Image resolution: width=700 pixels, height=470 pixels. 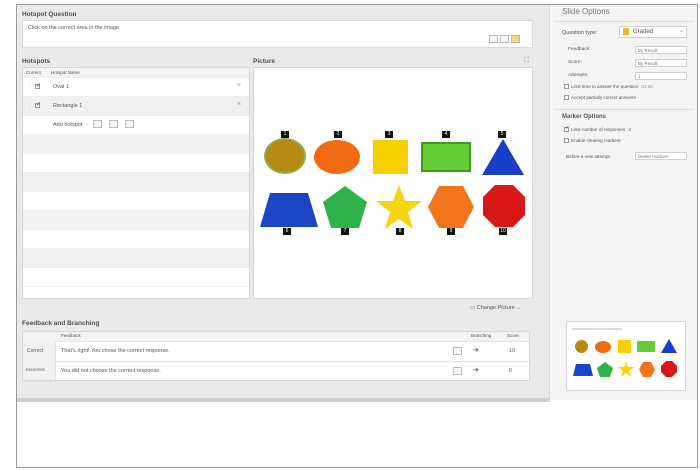 What do you see at coordinates (512, 351) in the screenshot?
I see `score-value: 10` at bounding box center [512, 351].